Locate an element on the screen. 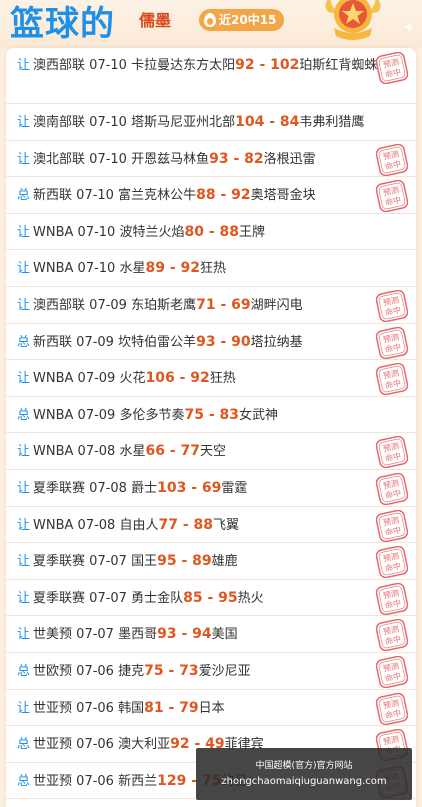 The height and width of the screenshot is (807, 422). prediction-row: 让世美预 07-07 墨西哥93 - 94美国 预测 命中 is located at coordinates (211, 634).